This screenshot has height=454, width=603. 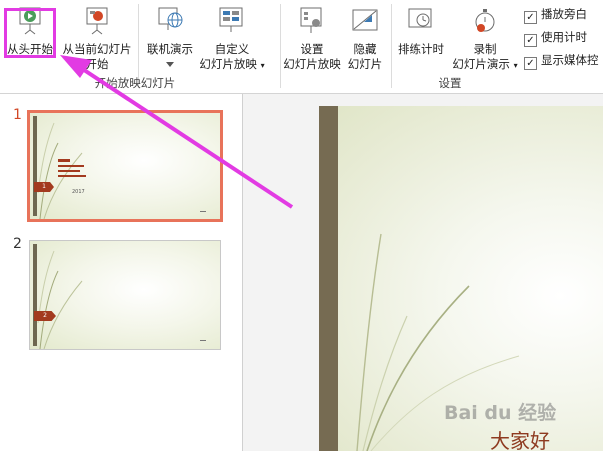 I want to click on group-label-start-show: 开始放映幻灯片, so click(x=135, y=83).